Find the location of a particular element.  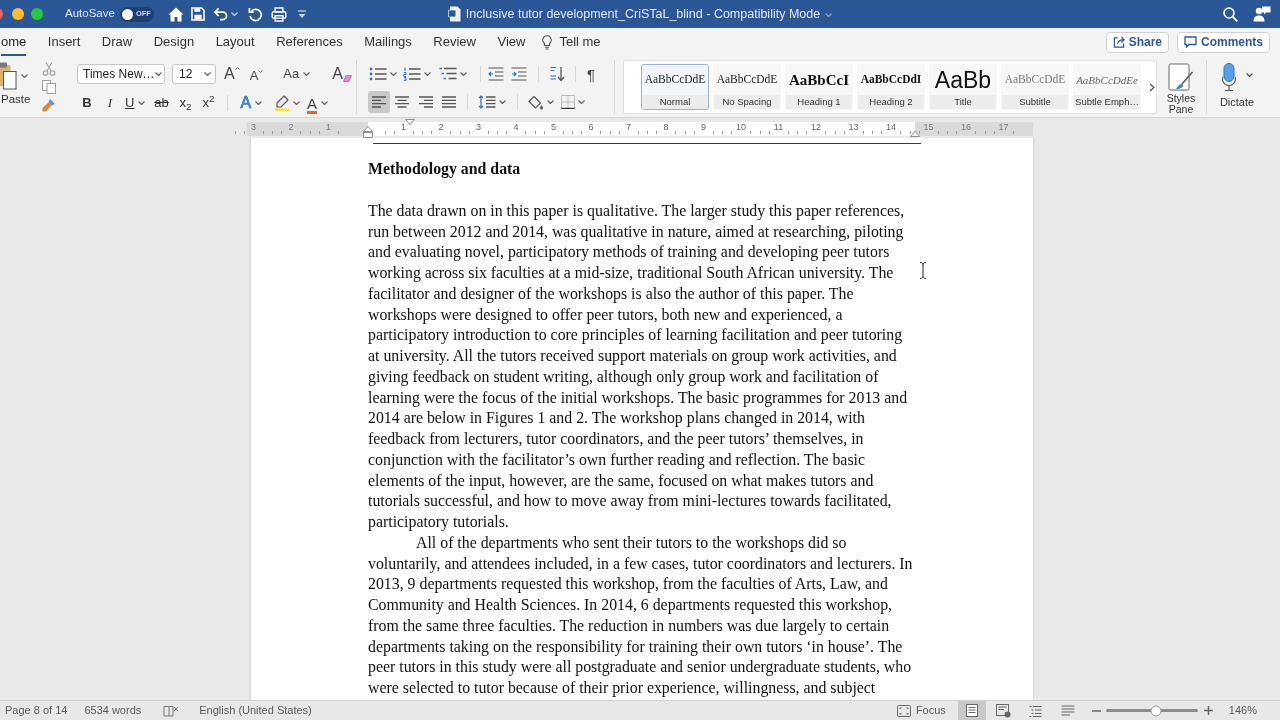

bold-button: B is located at coordinates (87, 103).